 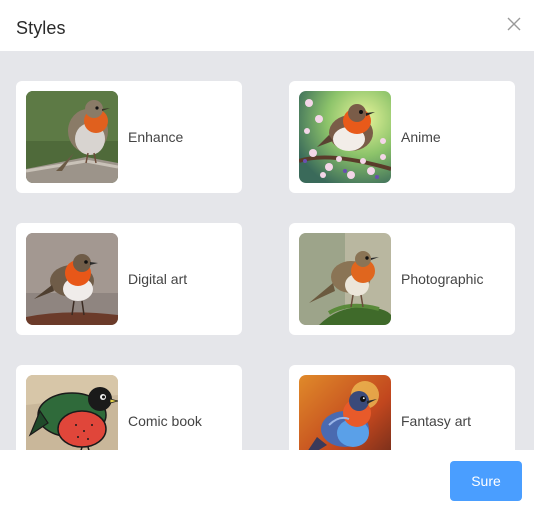 I want to click on style-card-digital-art: Digital art, so click(x=129, y=279).